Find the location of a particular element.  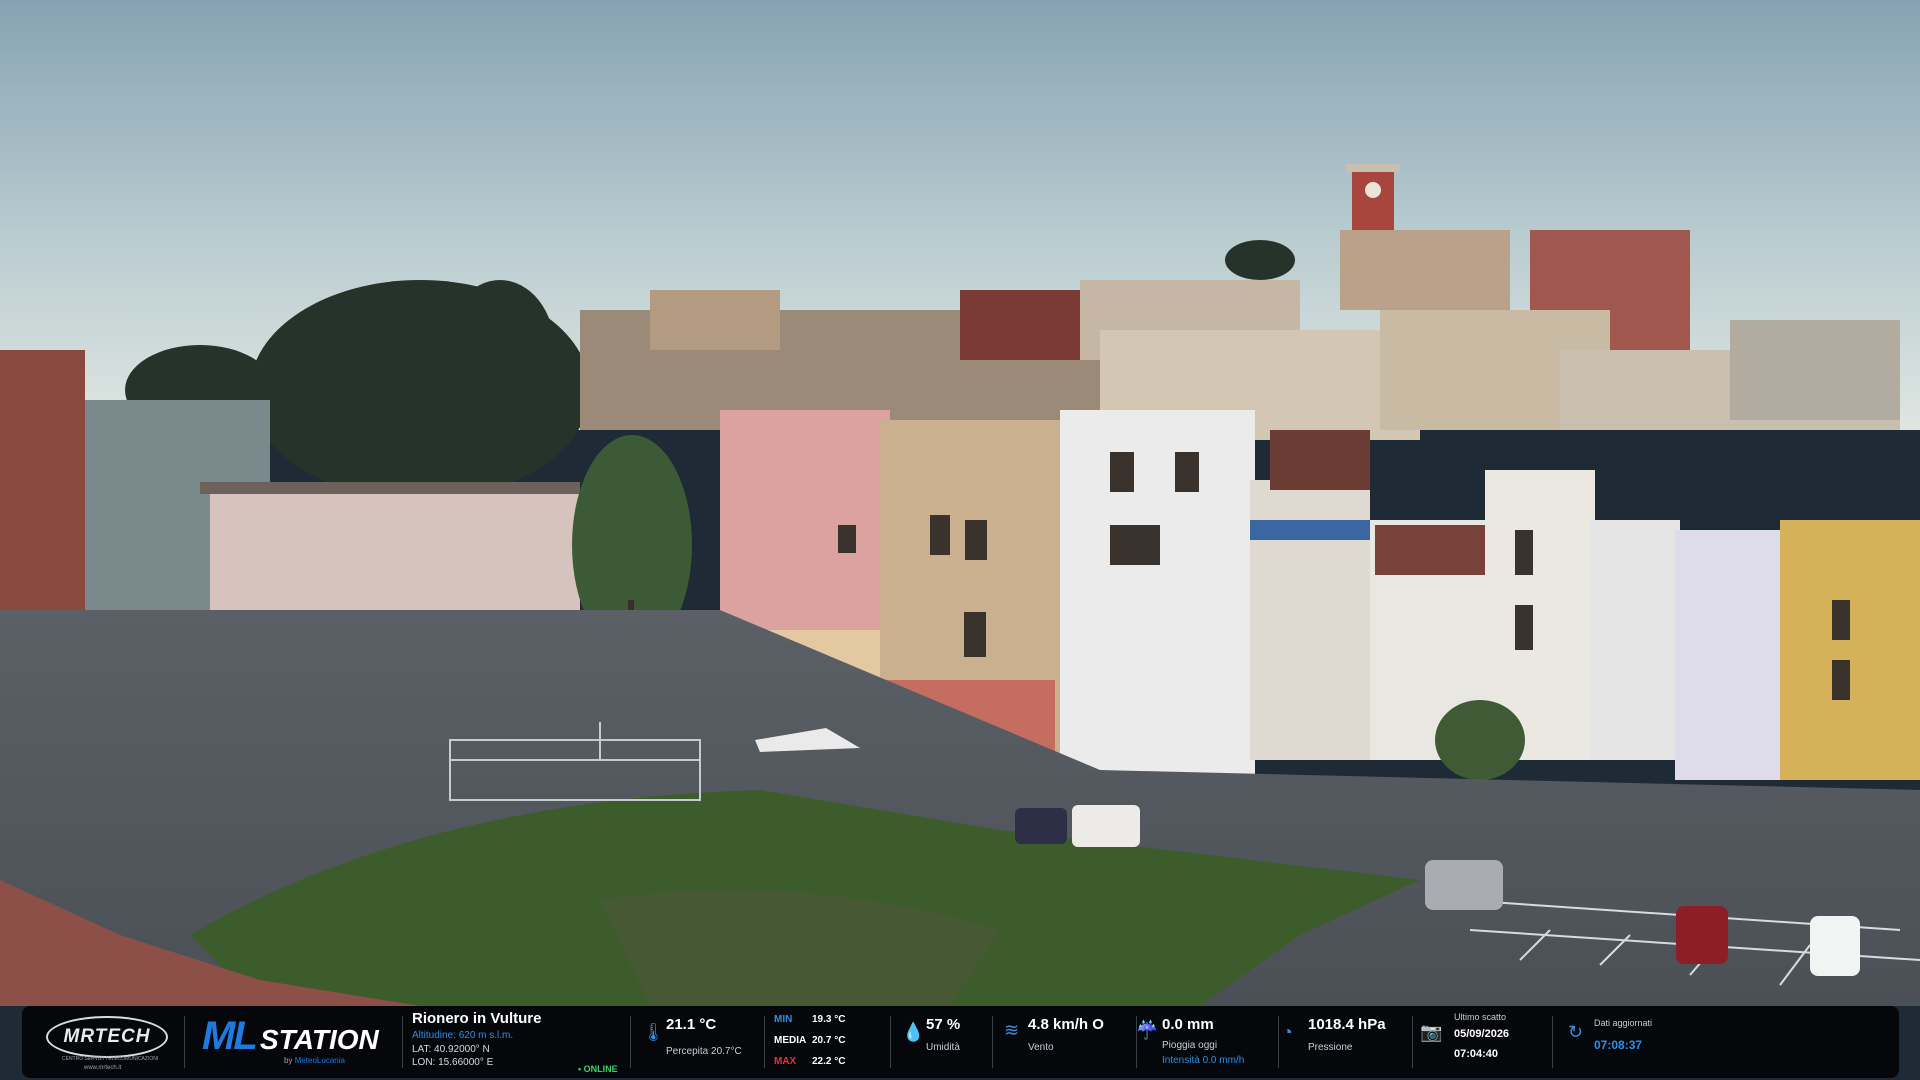

feels-like: Percepita 20.7°C is located at coordinates (704, 1051).